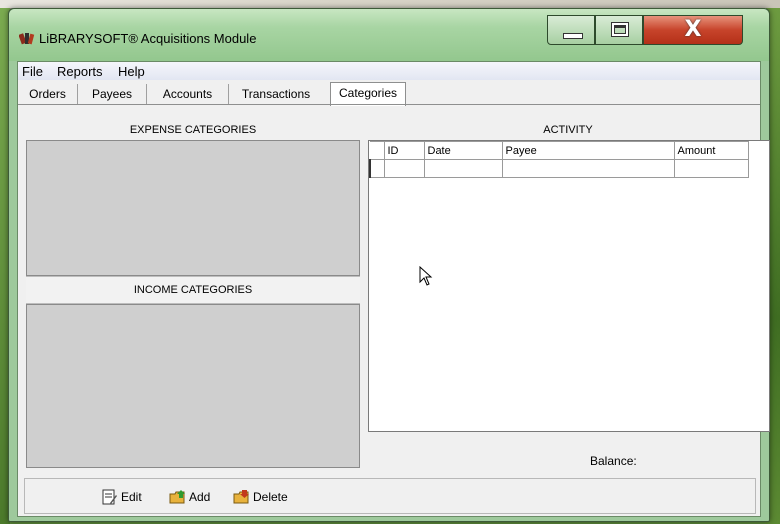 This screenshot has height=524, width=780. I want to click on close-icon: X, so click(693, 29).